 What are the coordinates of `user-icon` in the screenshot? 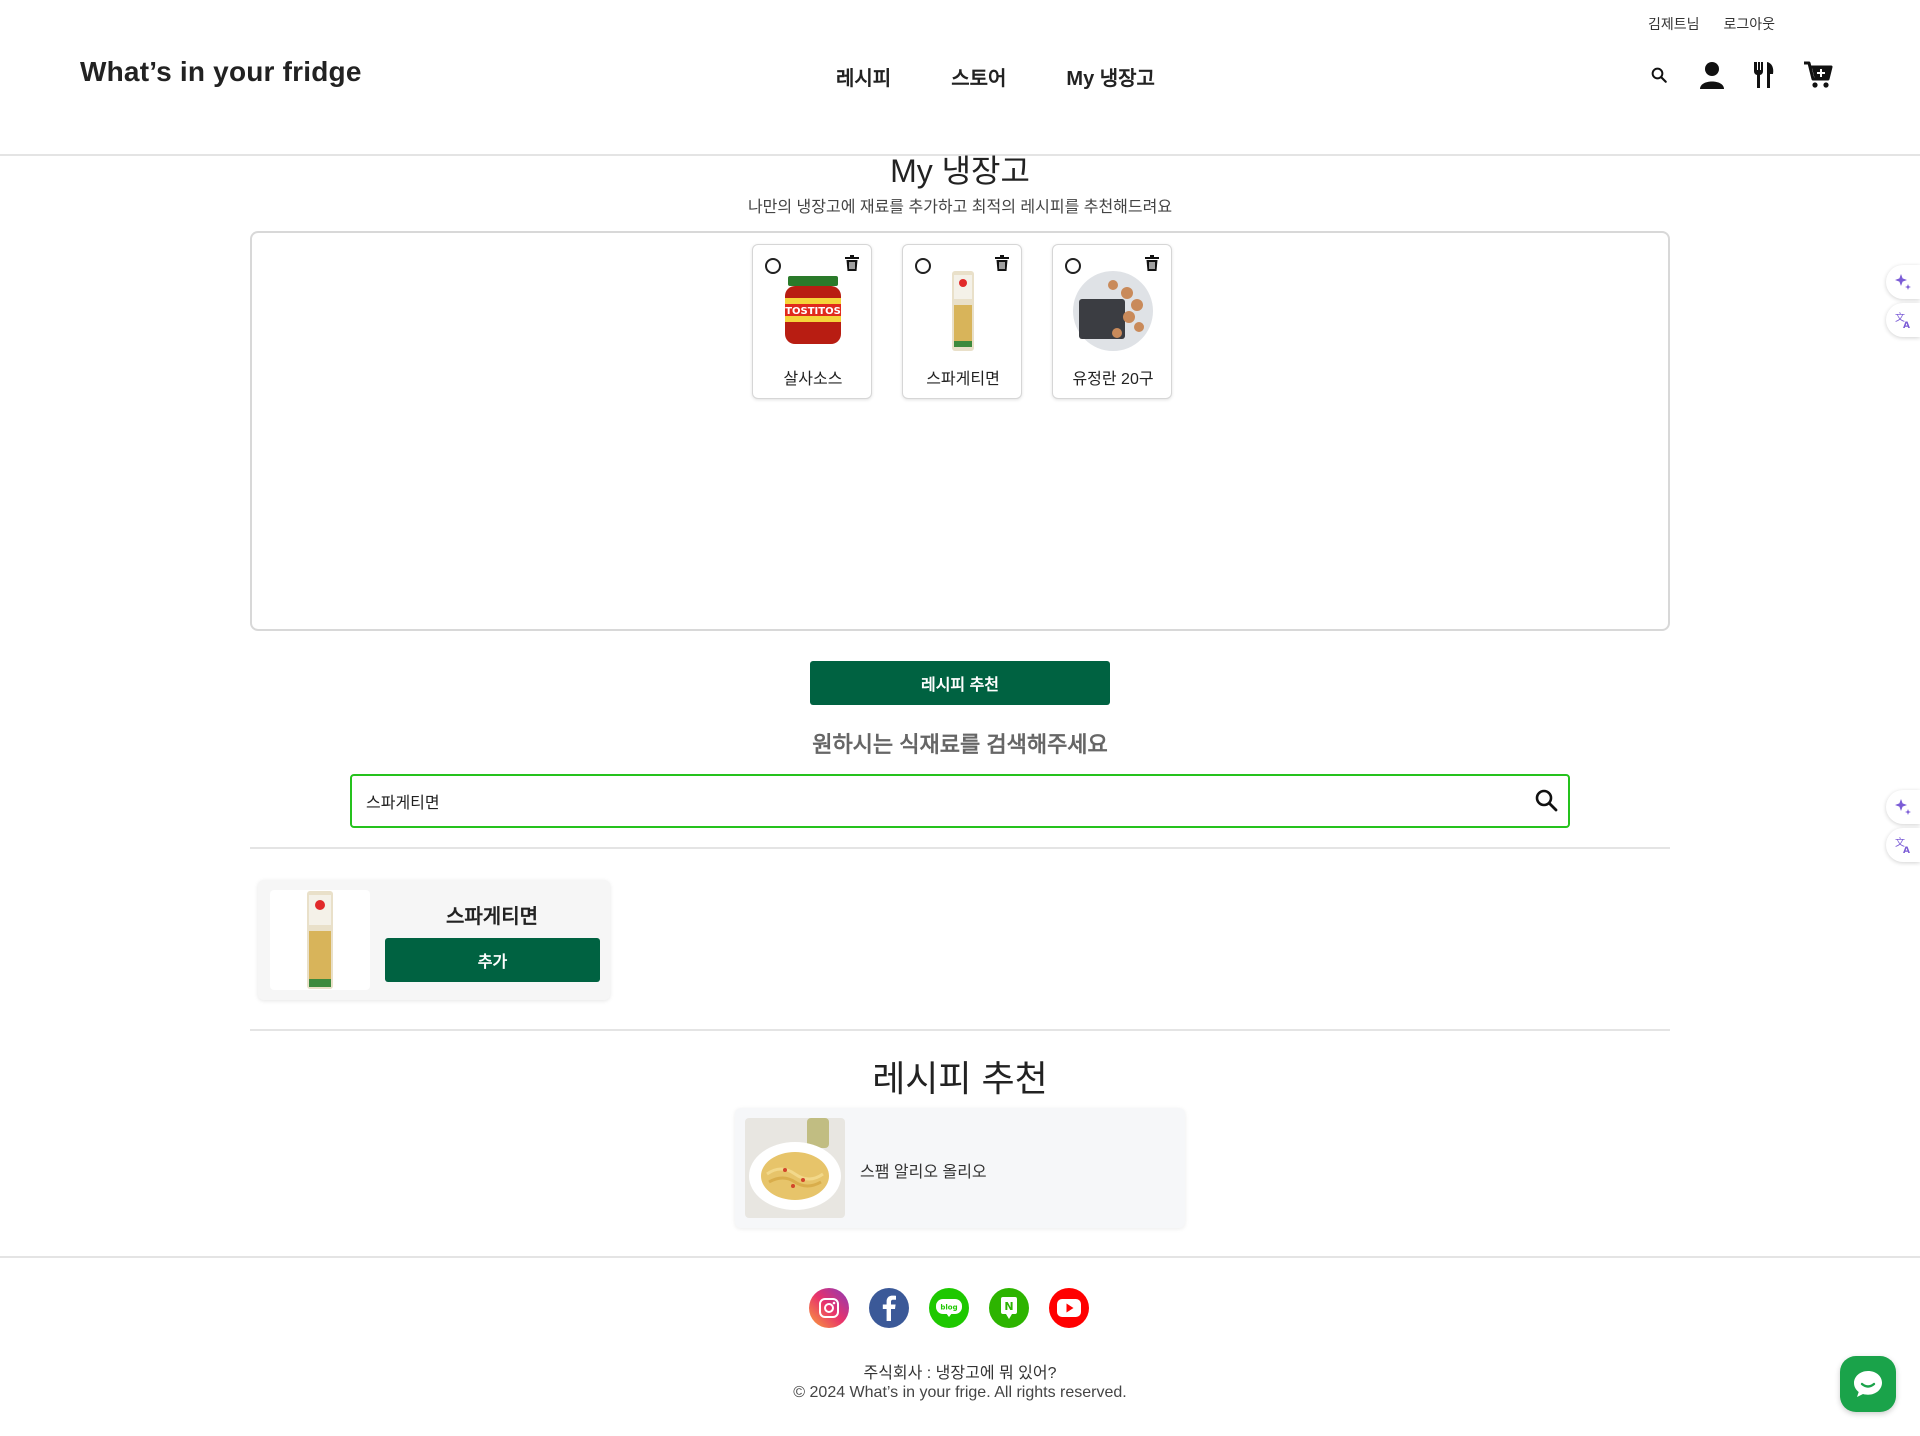 It's located at (1712, 75).